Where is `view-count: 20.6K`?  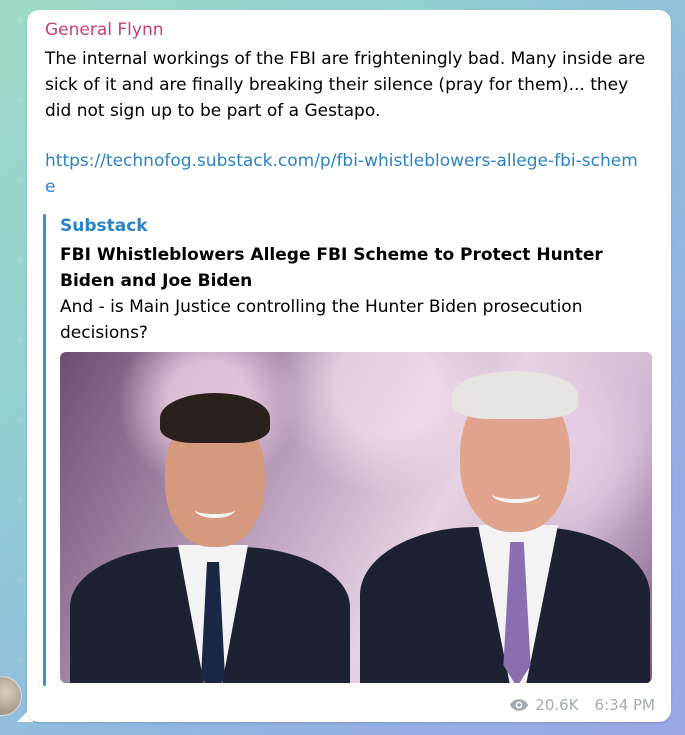 view-count: 20.6K is located at coordinates (557, 705).